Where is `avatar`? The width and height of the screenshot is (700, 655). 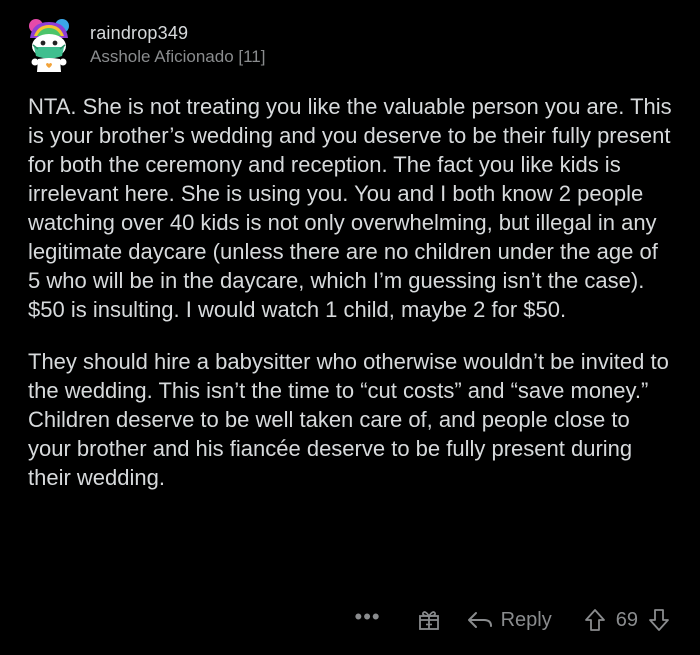 avatar is located at coordinates (49, 45).